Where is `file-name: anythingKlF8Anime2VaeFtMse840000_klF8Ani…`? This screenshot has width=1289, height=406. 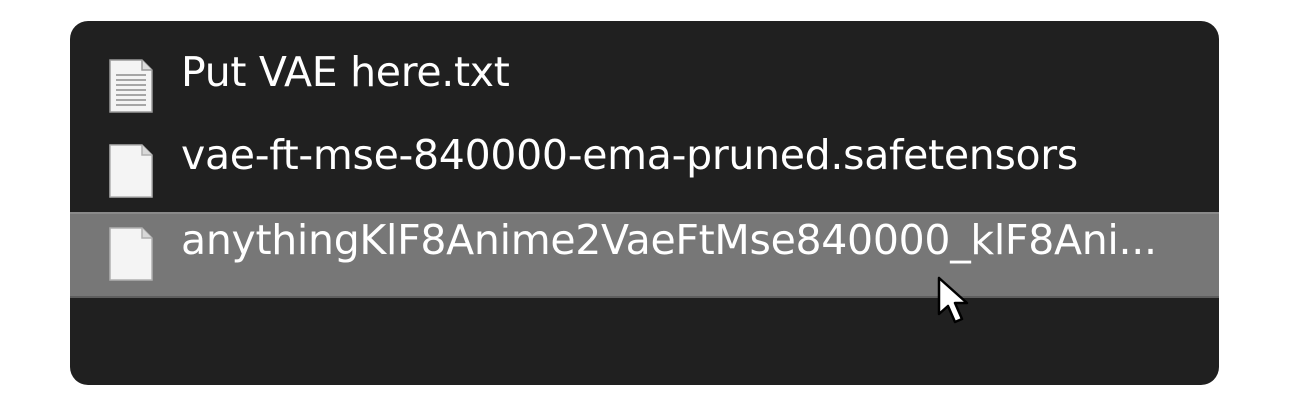 file-name: anythingKlF8Anime2VaeFtMse840000_klF8Ani… is located at coordinates (669, 240).